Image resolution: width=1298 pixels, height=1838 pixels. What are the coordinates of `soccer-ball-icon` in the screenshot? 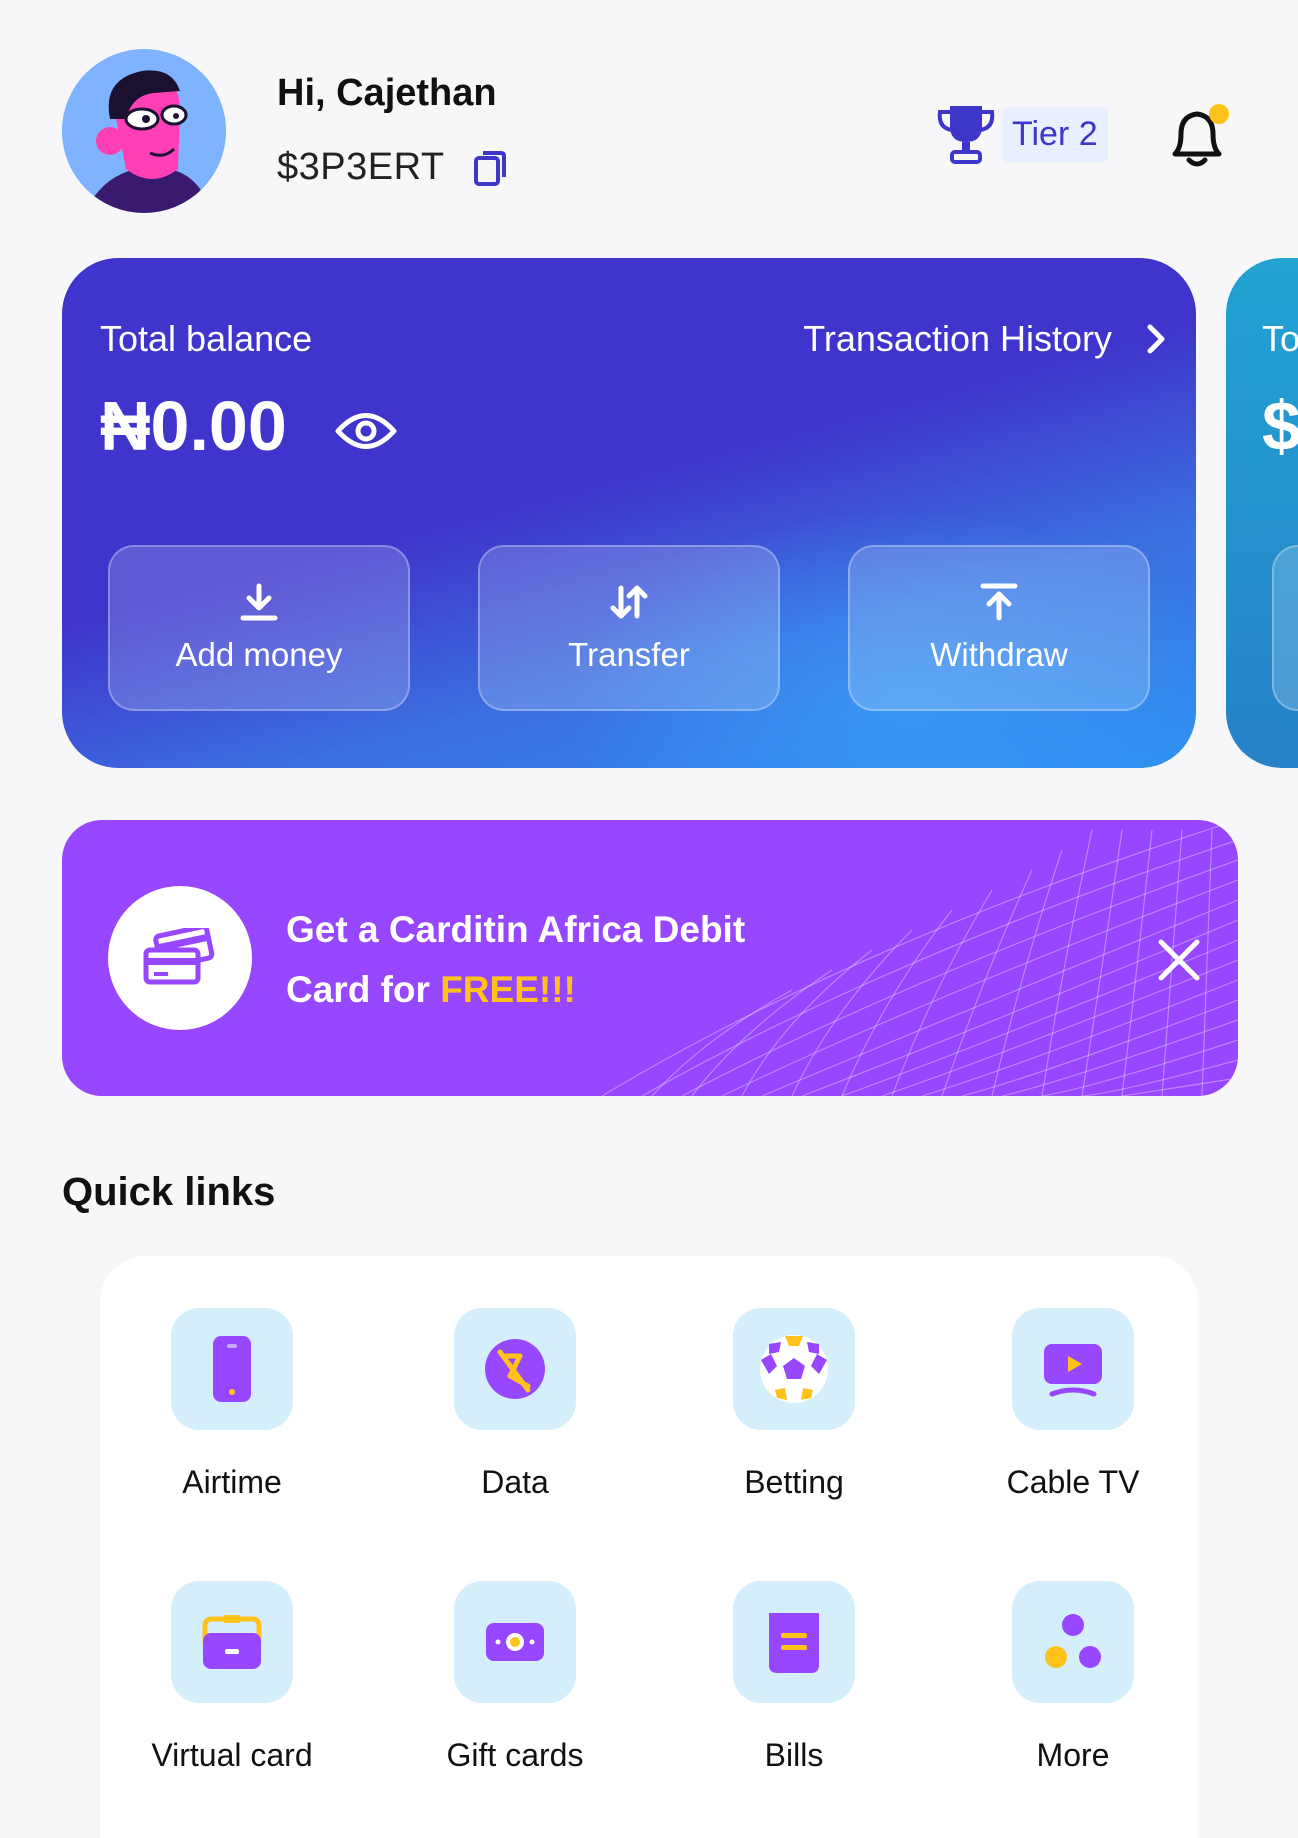 It's located at (794, 1369).